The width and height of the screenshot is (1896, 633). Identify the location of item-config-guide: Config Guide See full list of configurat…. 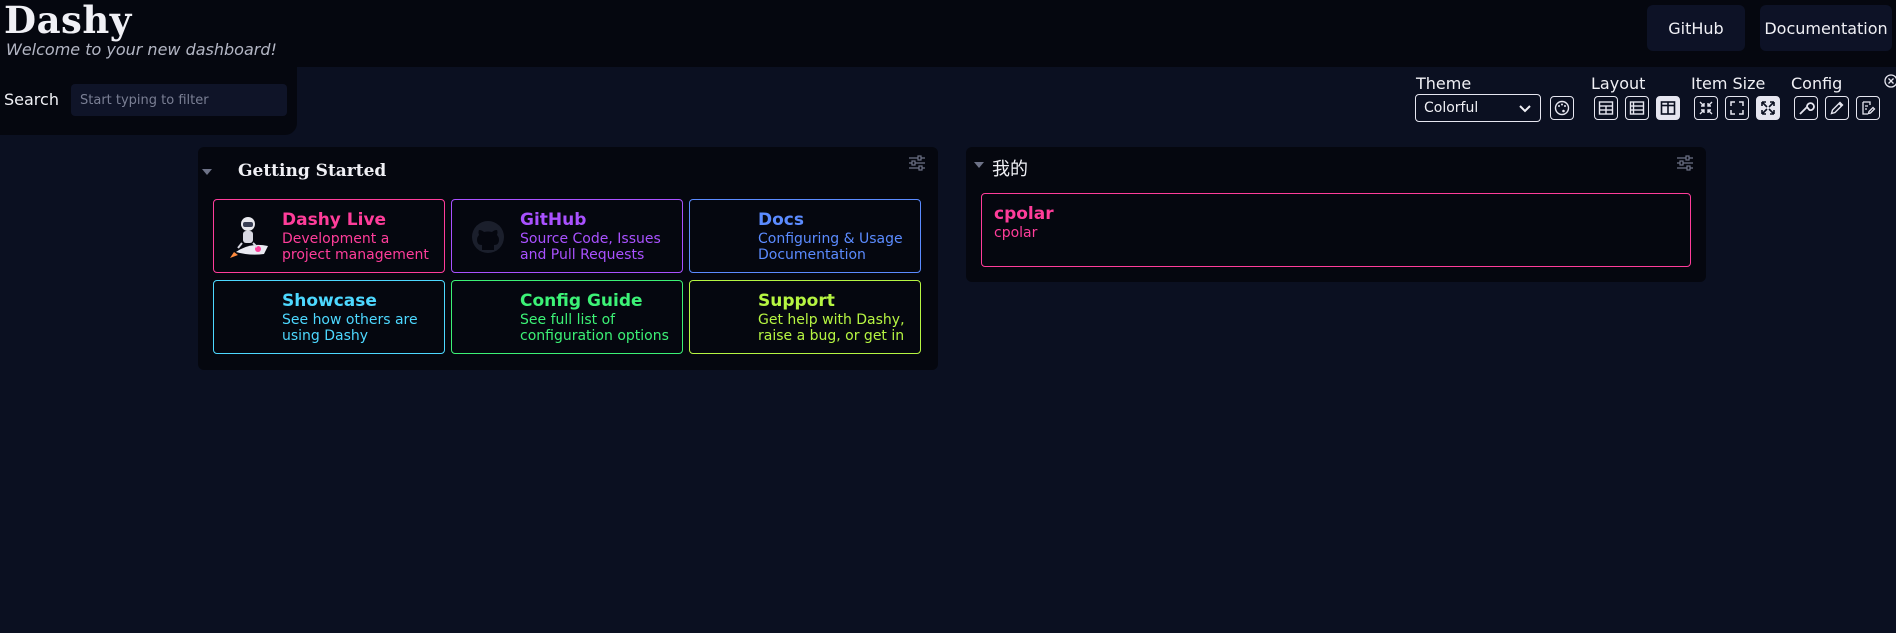
(567, 317).